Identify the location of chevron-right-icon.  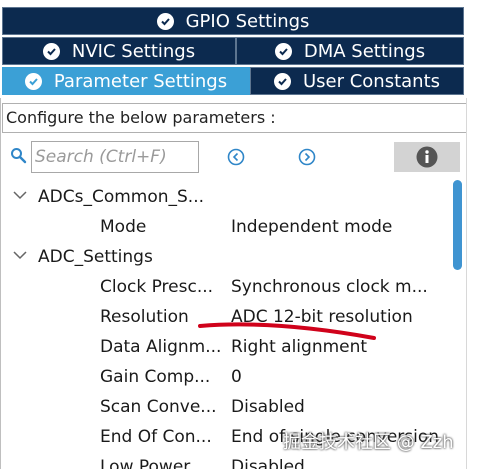
(307, 157).